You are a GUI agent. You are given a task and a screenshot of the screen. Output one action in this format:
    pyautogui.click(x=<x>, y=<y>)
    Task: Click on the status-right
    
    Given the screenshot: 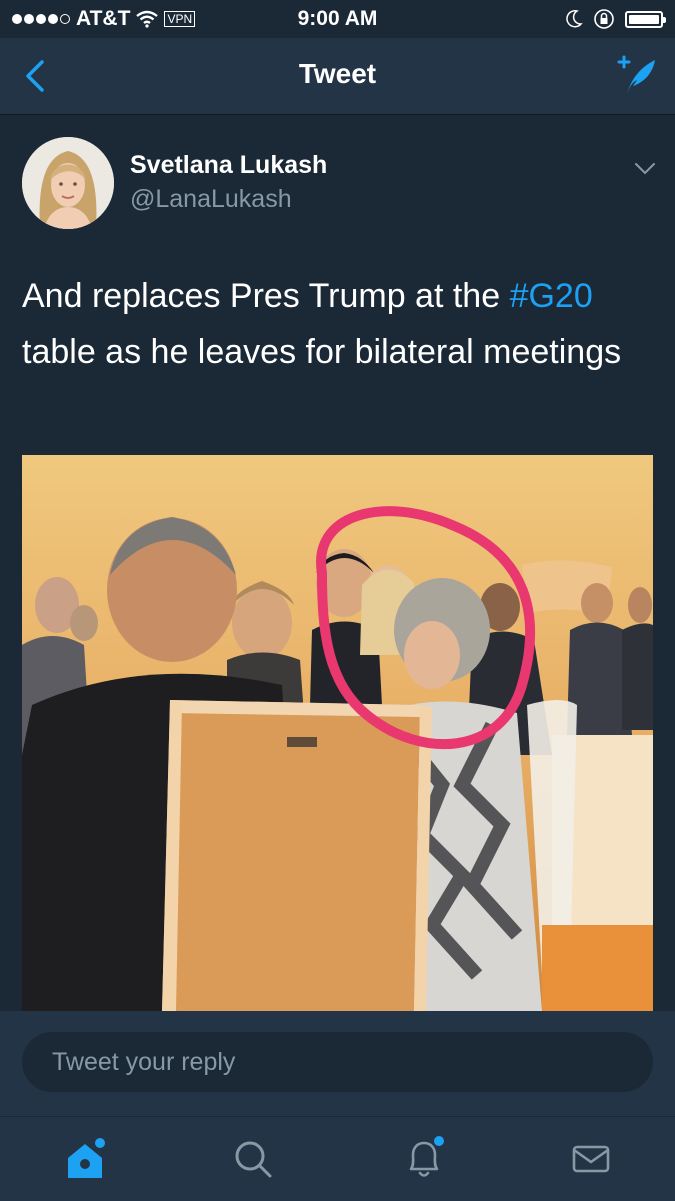 What is the action you would take?
    pyautogui.click(x=615, y=19)
    